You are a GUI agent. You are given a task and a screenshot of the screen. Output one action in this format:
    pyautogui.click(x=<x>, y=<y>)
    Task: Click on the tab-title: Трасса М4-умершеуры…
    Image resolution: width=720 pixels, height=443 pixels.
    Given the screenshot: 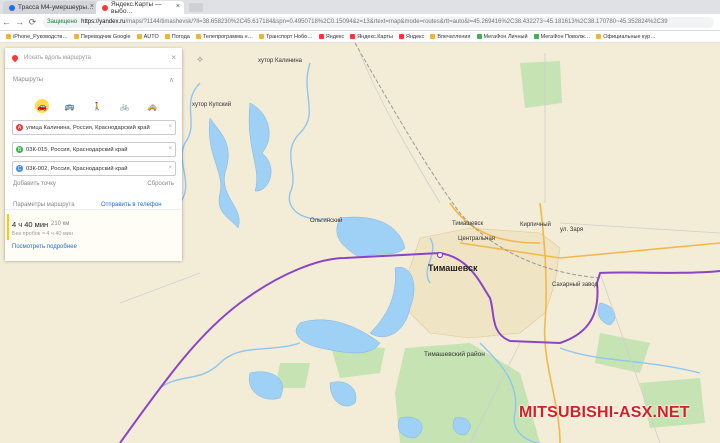 What is the action you would take?
    pyautogui.click(x=56, y=7)
    